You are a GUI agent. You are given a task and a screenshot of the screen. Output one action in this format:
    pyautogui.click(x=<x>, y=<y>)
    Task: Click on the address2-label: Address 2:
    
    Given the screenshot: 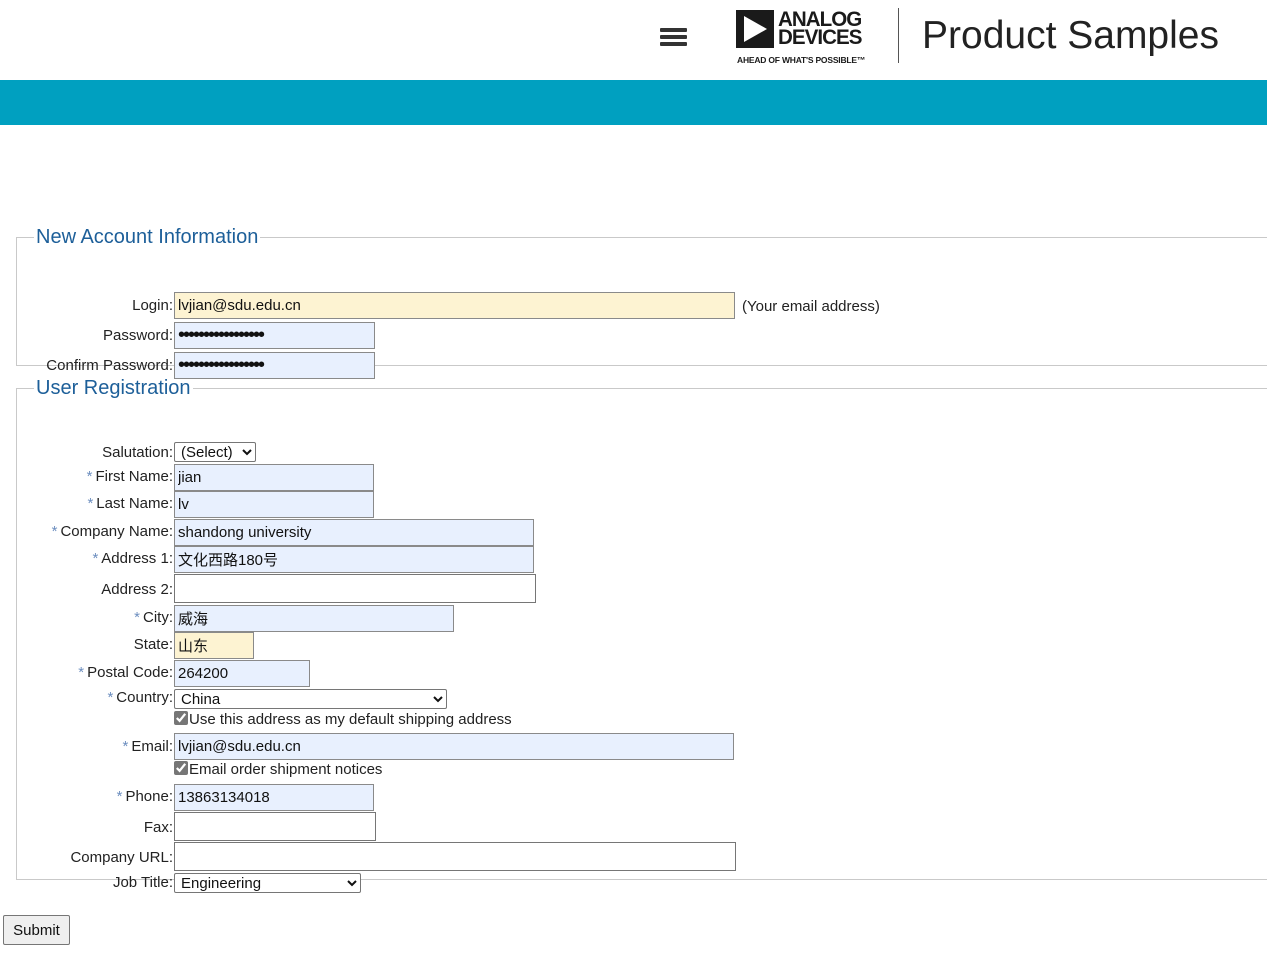 What is the action you would take?
    pyautogui.click(x=137, y=589)
    